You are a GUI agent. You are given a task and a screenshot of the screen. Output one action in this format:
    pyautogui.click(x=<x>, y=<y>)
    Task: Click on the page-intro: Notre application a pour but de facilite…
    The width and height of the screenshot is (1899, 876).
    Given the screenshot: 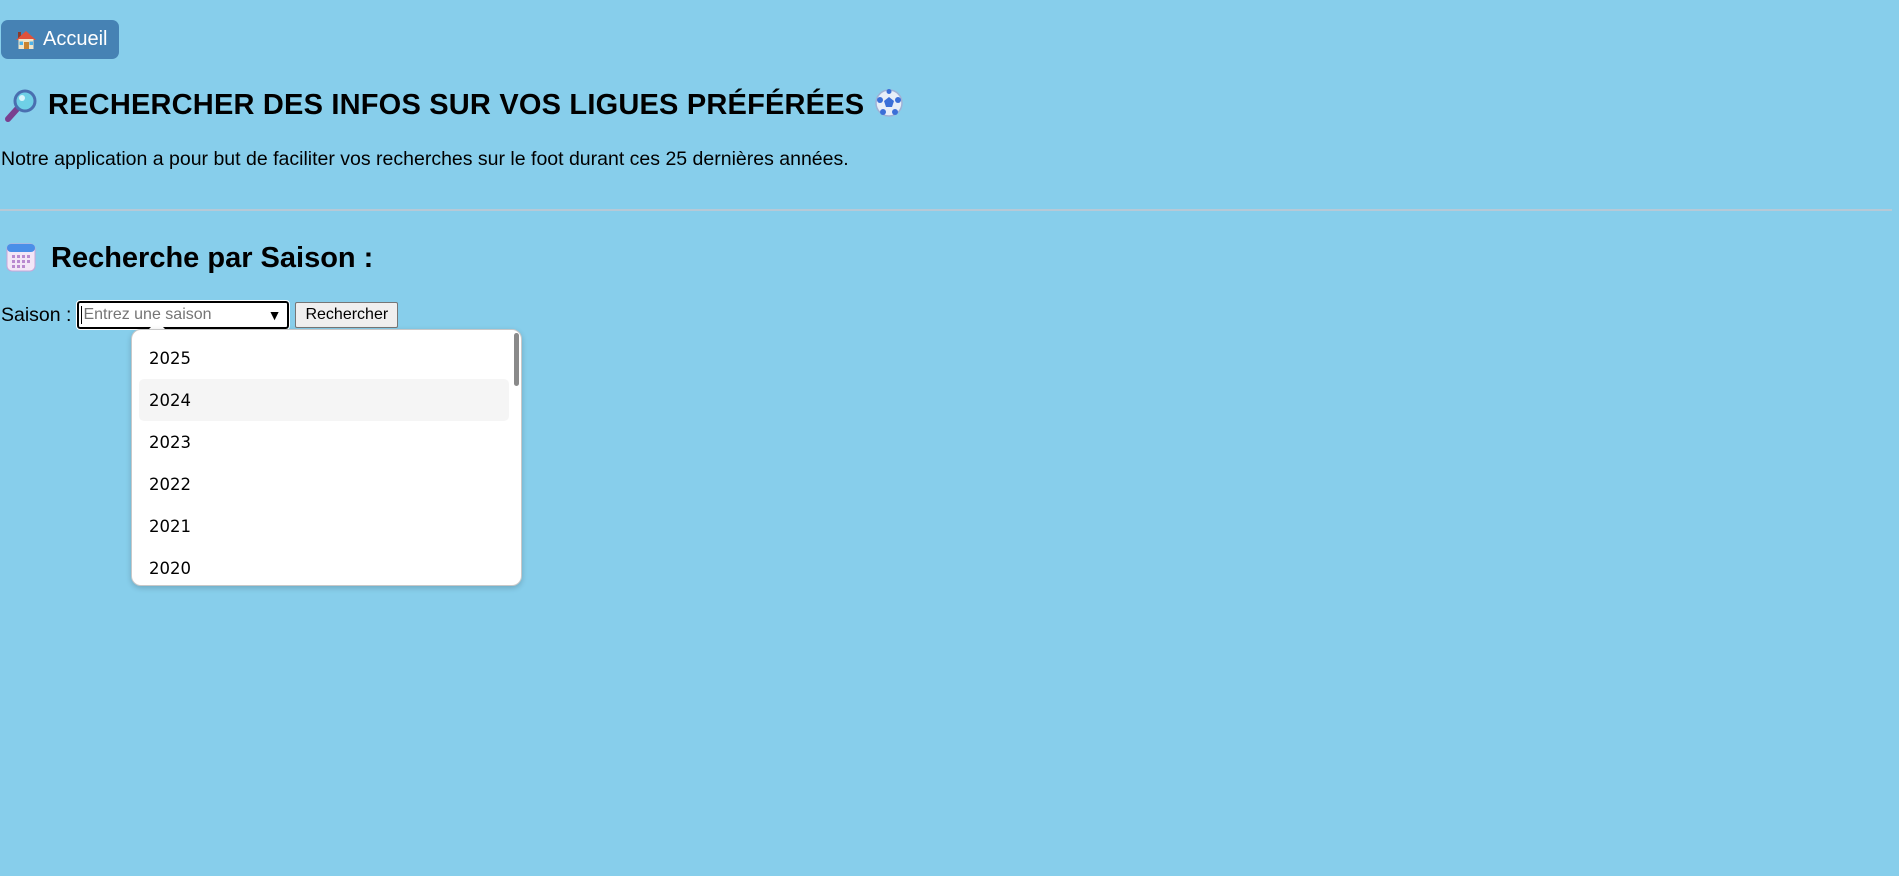 What is the action you would take?
    pyautogui.click(x=425, y=159)
    